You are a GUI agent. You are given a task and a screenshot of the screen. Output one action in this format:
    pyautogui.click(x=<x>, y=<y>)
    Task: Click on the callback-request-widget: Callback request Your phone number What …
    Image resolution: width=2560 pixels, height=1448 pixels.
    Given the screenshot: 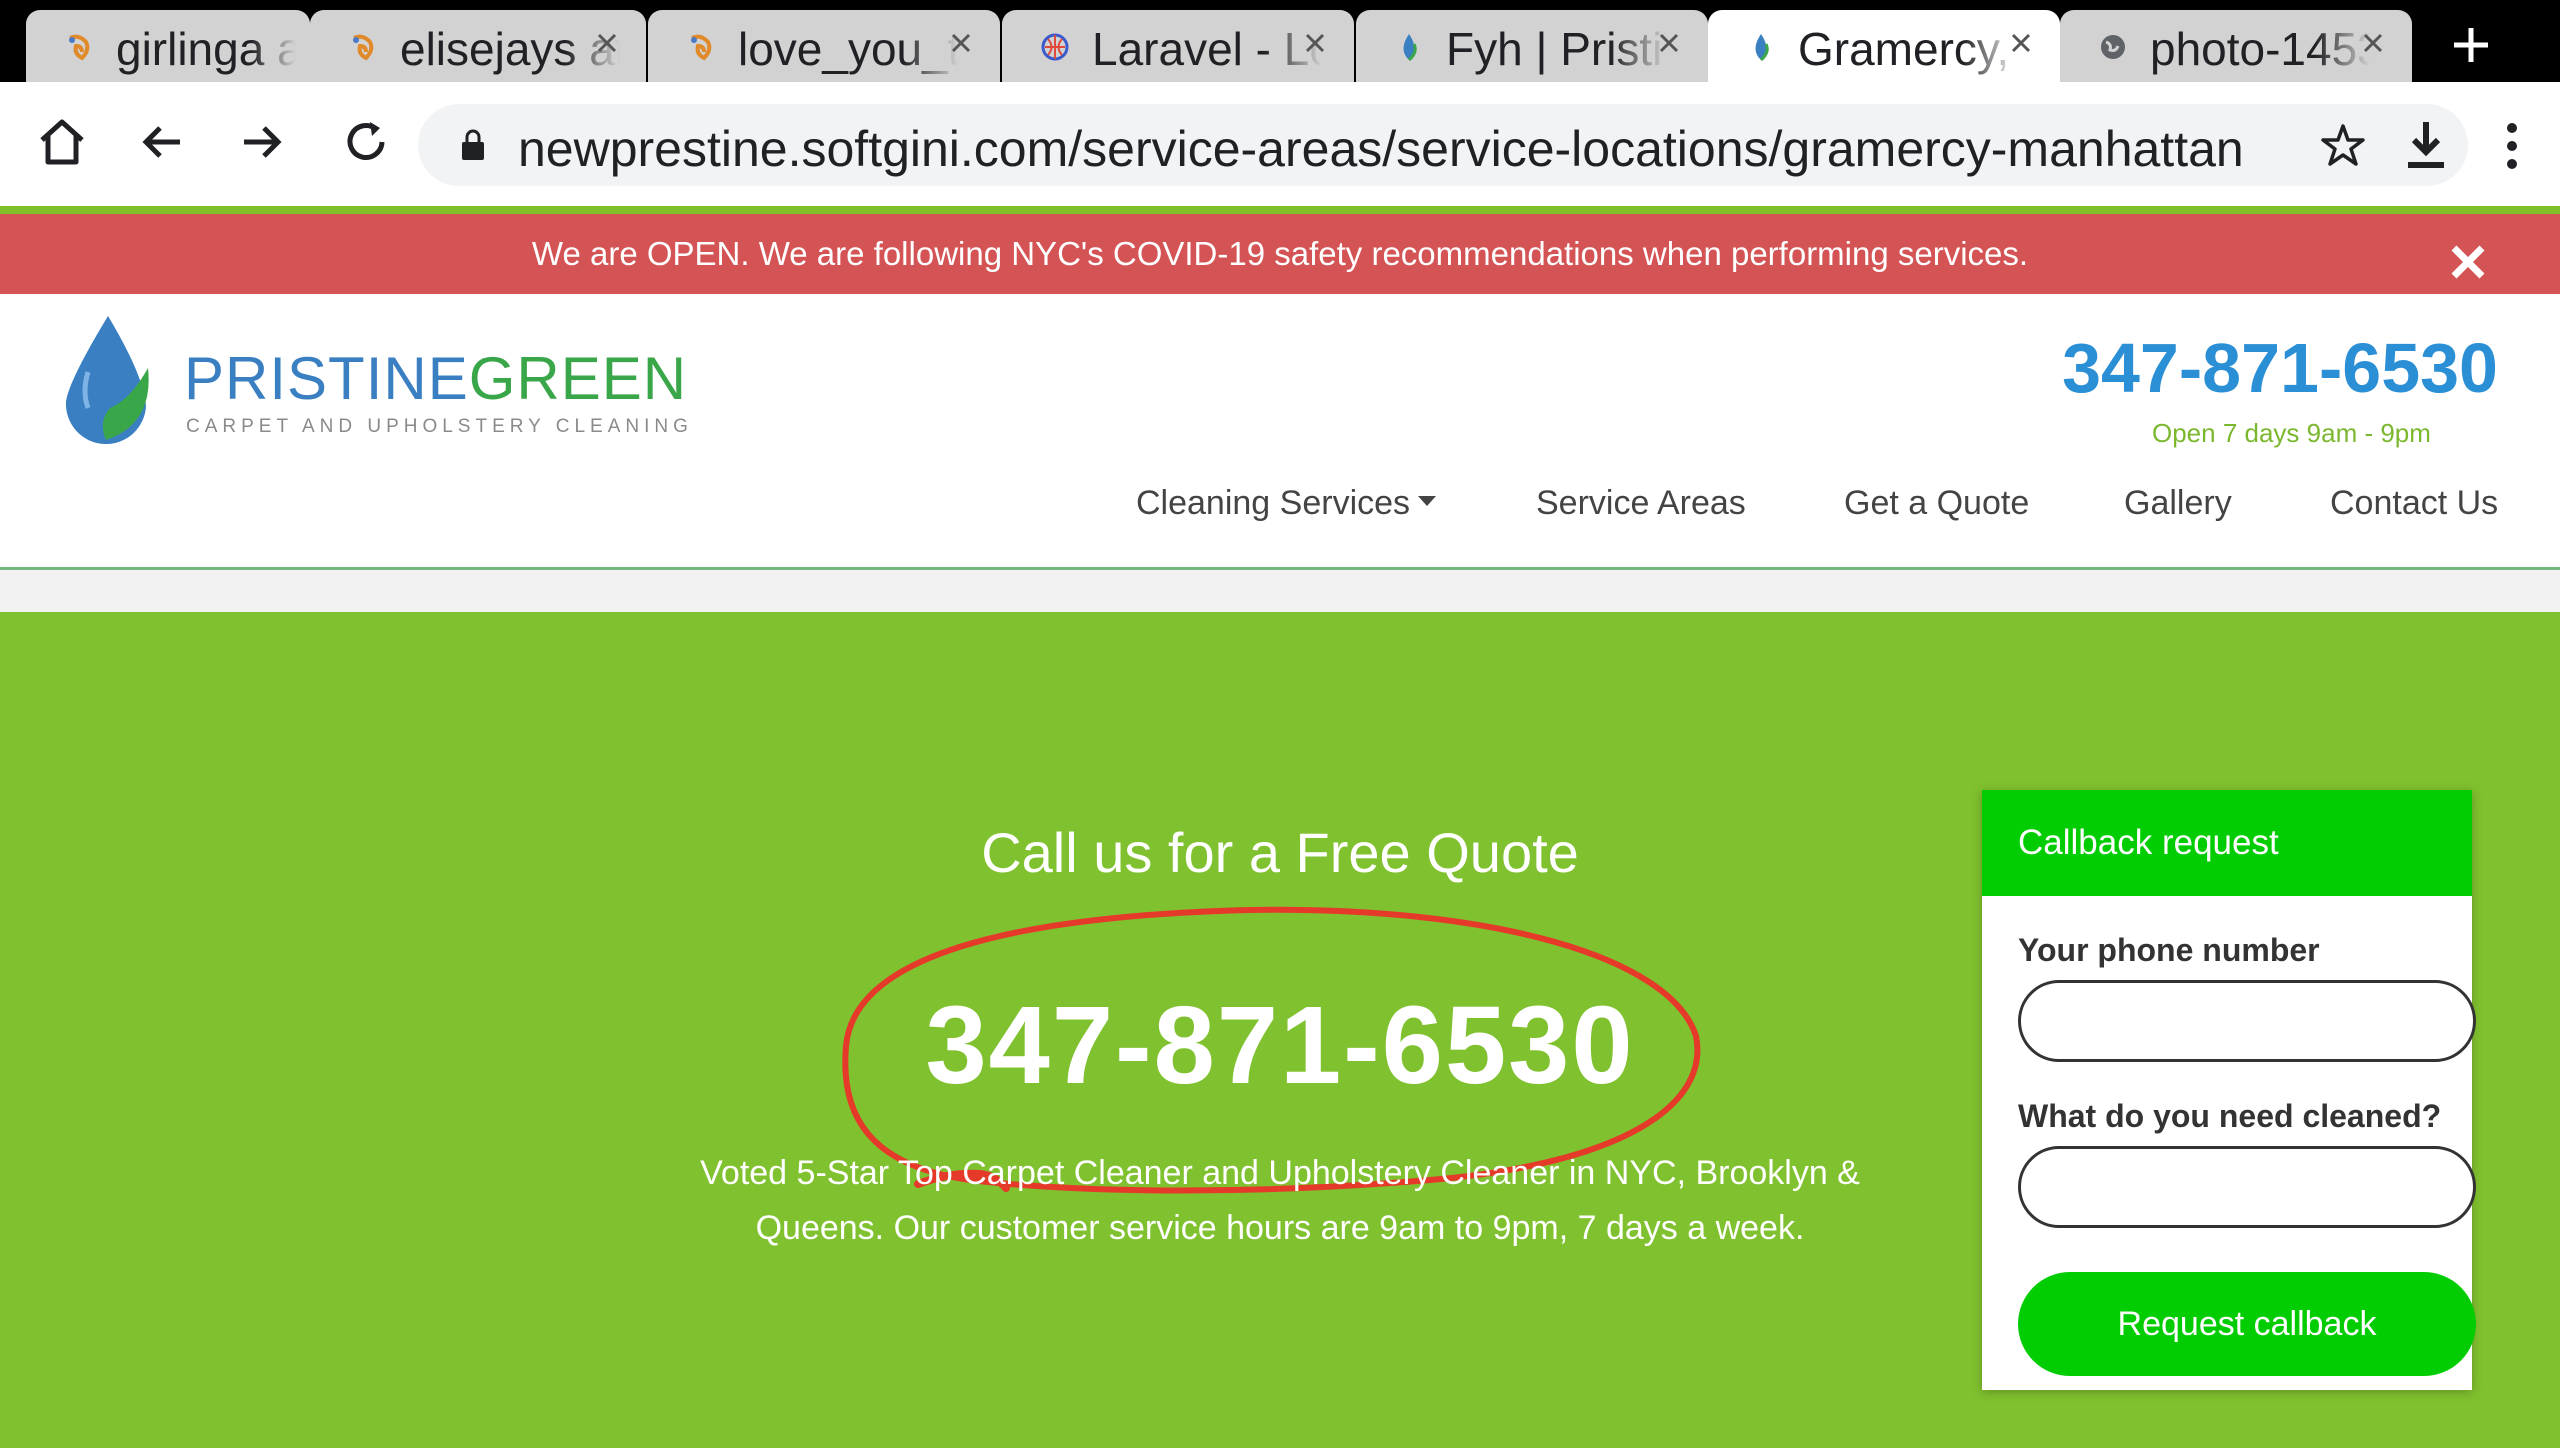 What is the action you would take?
    pyautogui.click(x=2229, y=1090)
    